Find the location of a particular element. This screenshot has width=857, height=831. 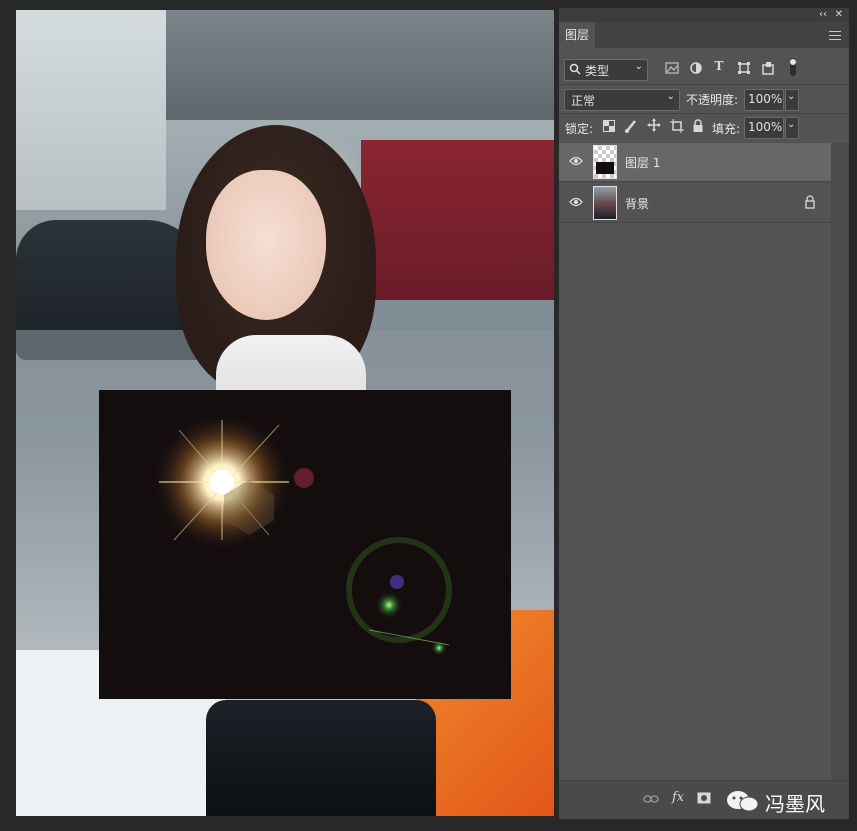

lens-flare-graphic is located at coordinates (302, 534).